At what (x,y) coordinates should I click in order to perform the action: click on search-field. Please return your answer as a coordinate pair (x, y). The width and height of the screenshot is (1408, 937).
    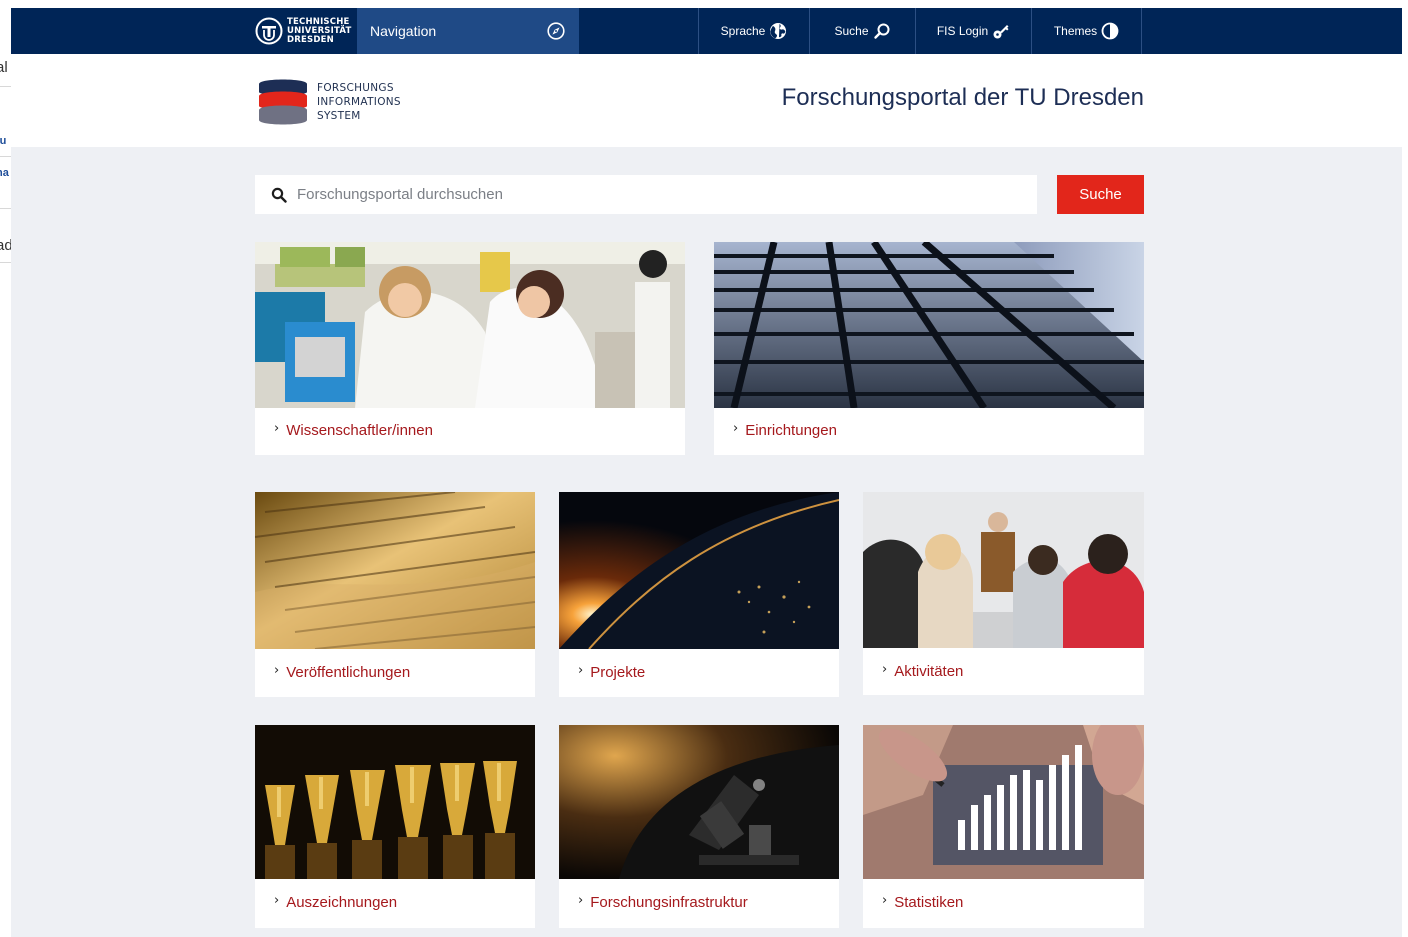
    Looking at the image, I should click on (646, 194).